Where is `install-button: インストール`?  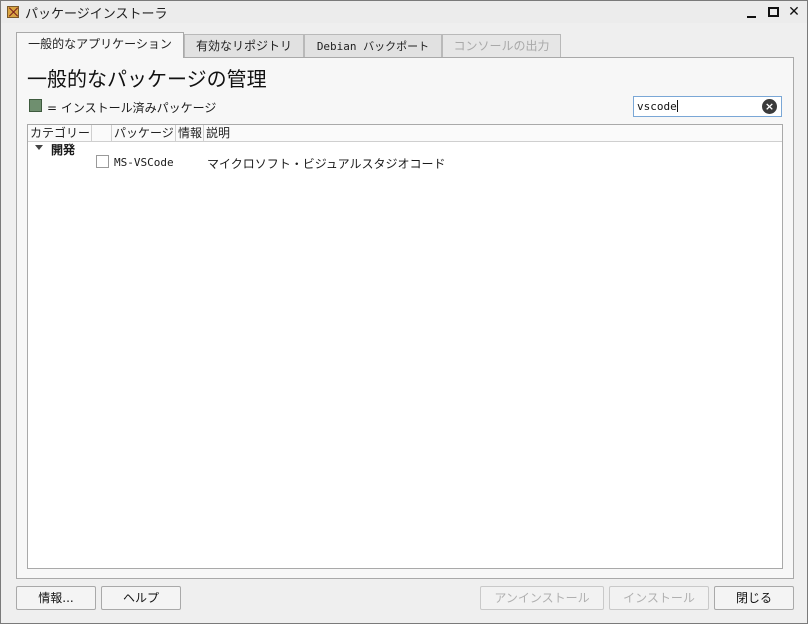
install-button: インストール is located at coordinates (659, 598).